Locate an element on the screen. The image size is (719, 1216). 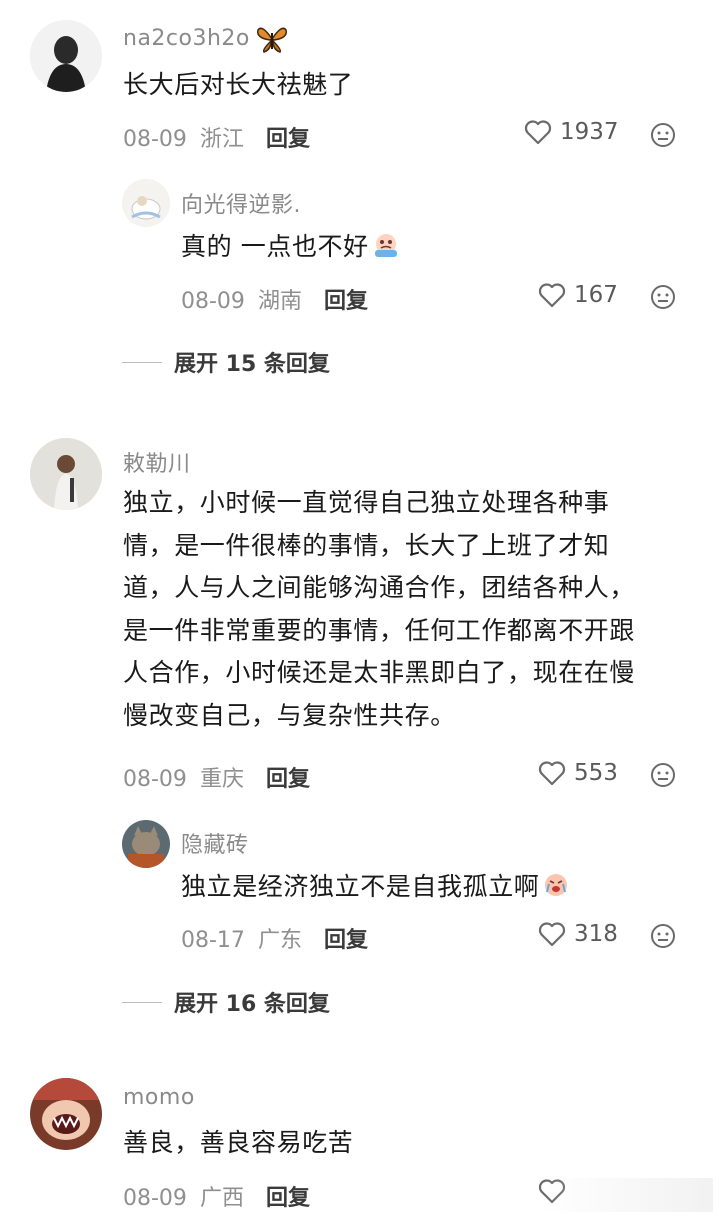
like-button: 318 is located at coordinates (578, 934).